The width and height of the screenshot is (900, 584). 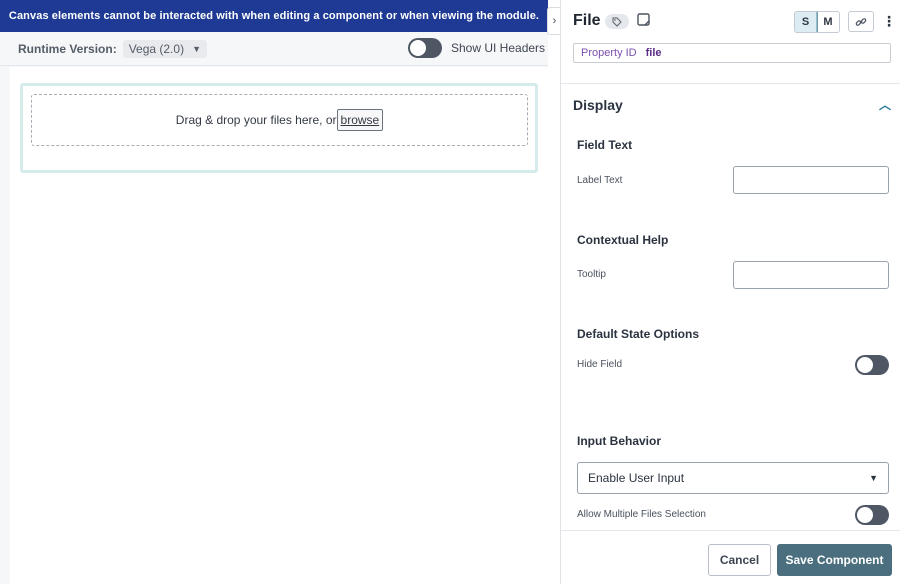 What do you see at coordinates (636, 478) in the screenshot?
I see `input-behavior-value: Enable User Input` at bounding box center [636, 478].